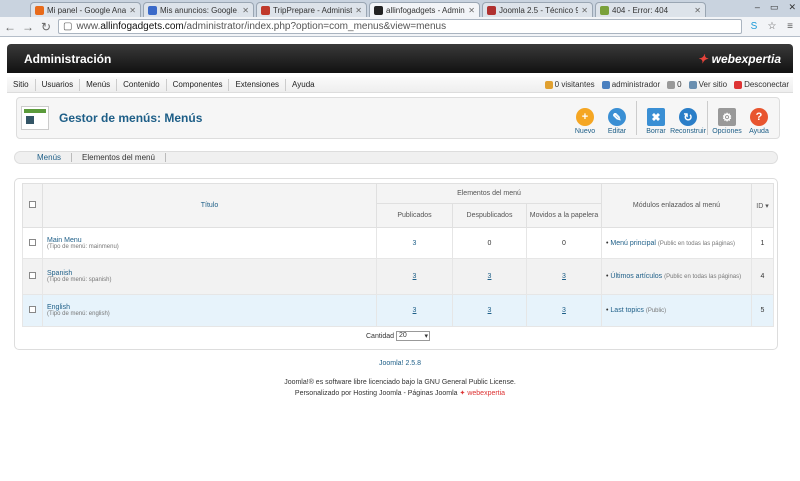 The height and width of the screenshot is (481, 800). Describe the element at coordinates (762, 205) in the screenshot. I see `id-header: ID ▾` at that location.